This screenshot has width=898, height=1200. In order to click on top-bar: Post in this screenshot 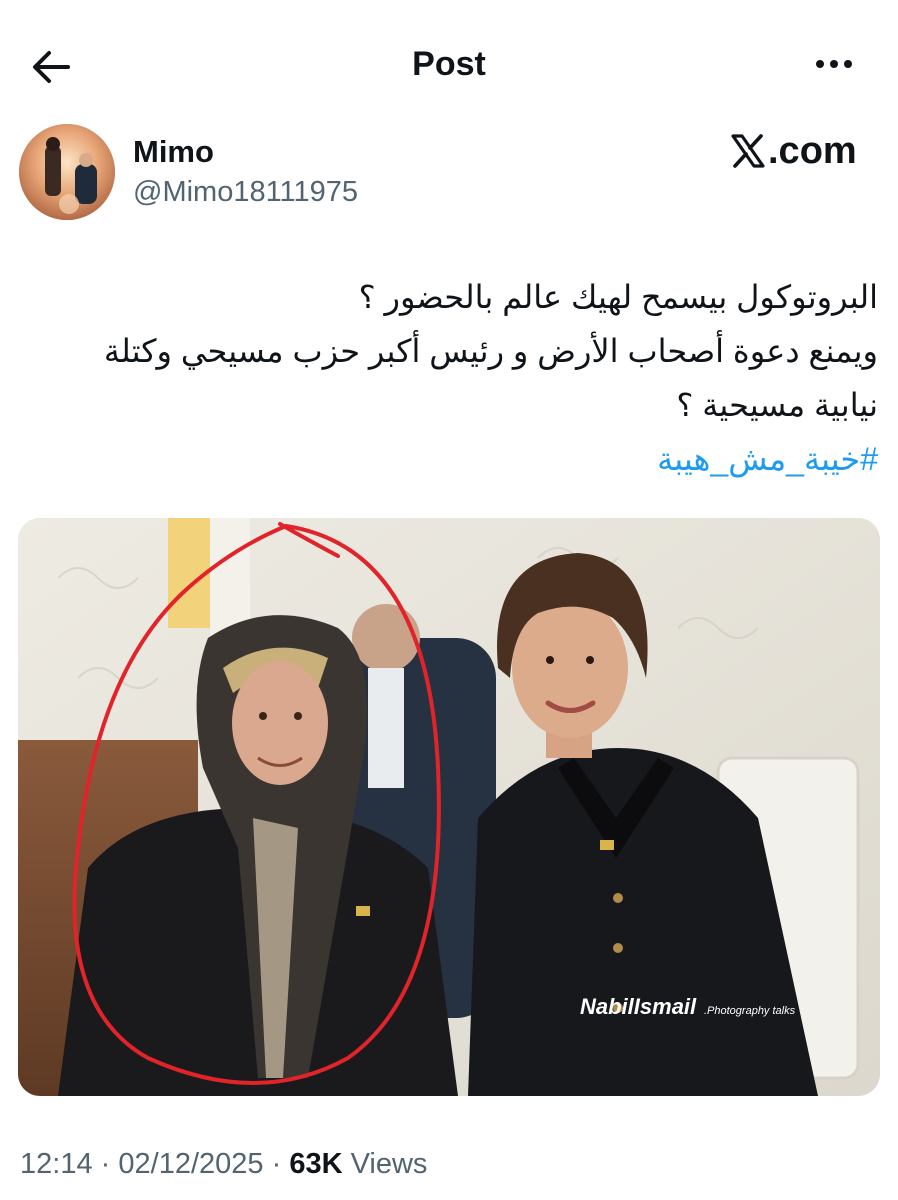, I will do `click(449, 65)`.